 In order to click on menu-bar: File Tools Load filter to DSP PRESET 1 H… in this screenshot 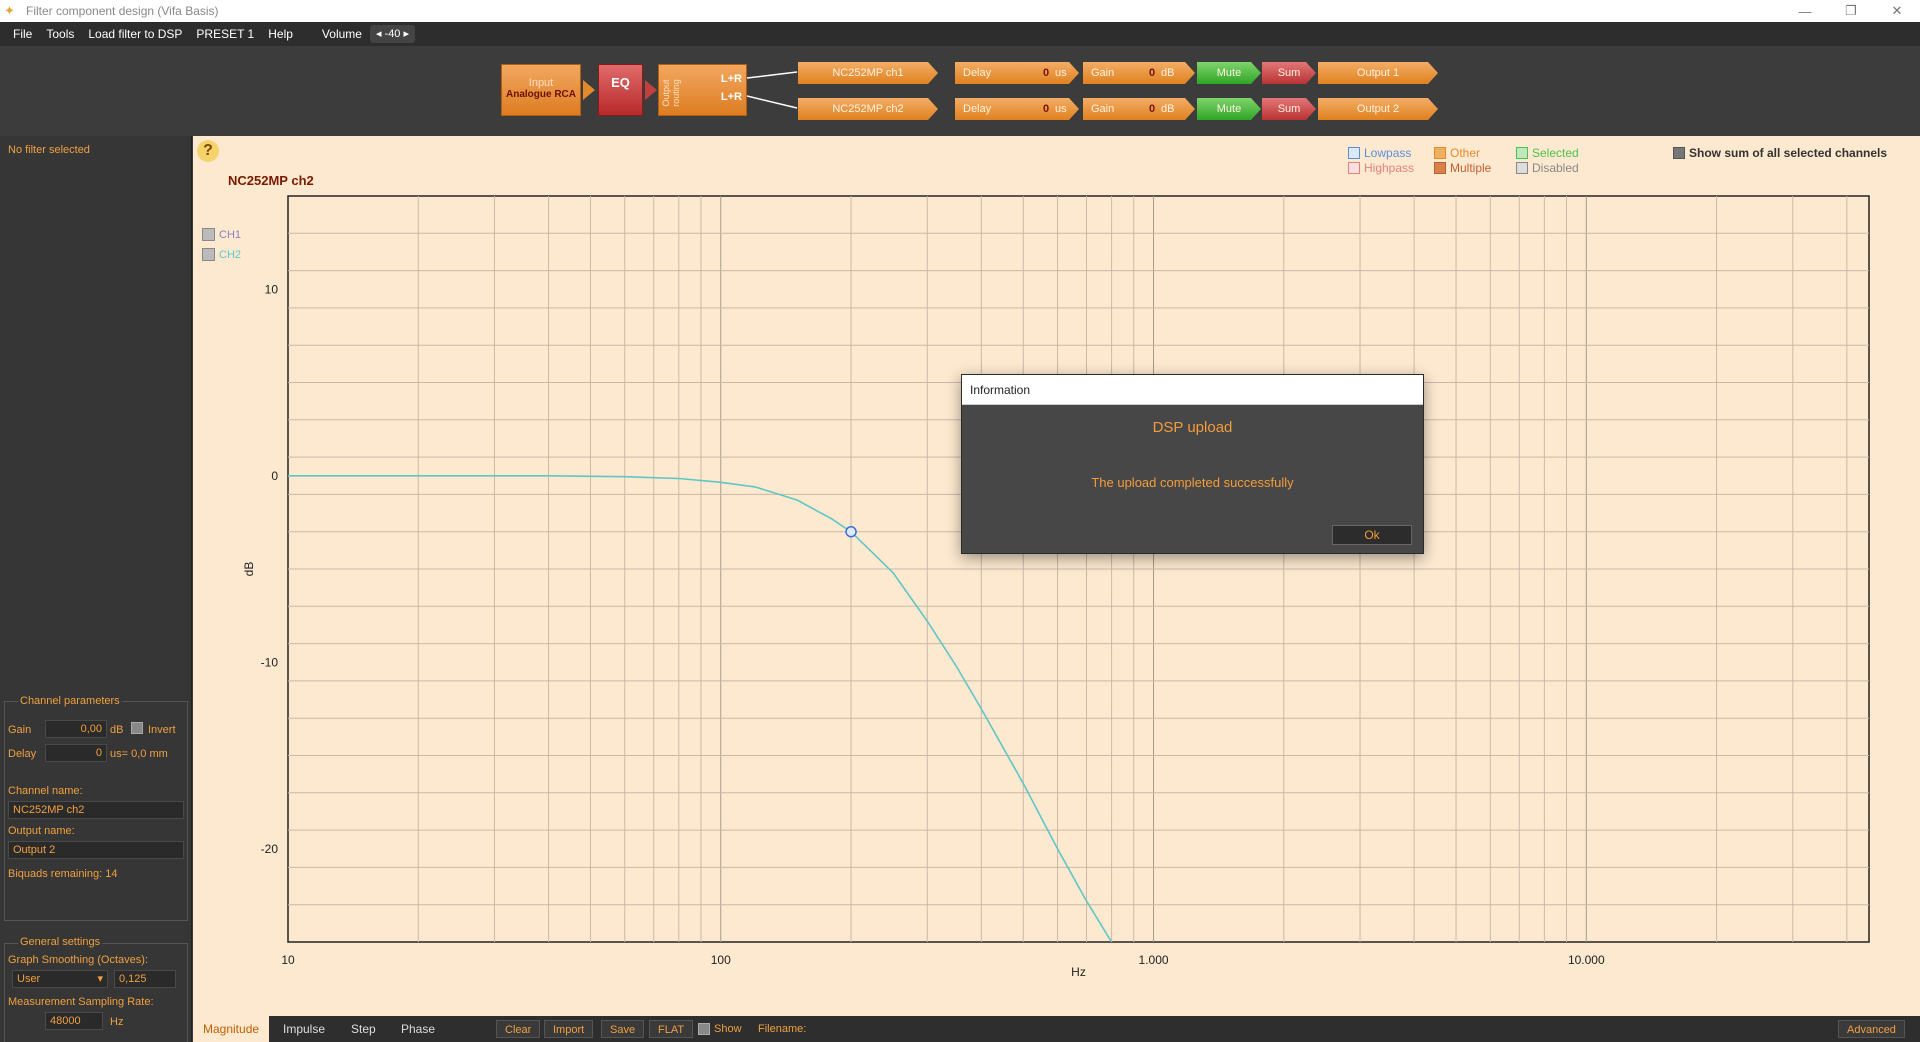, I will do `click(960, 34)`.